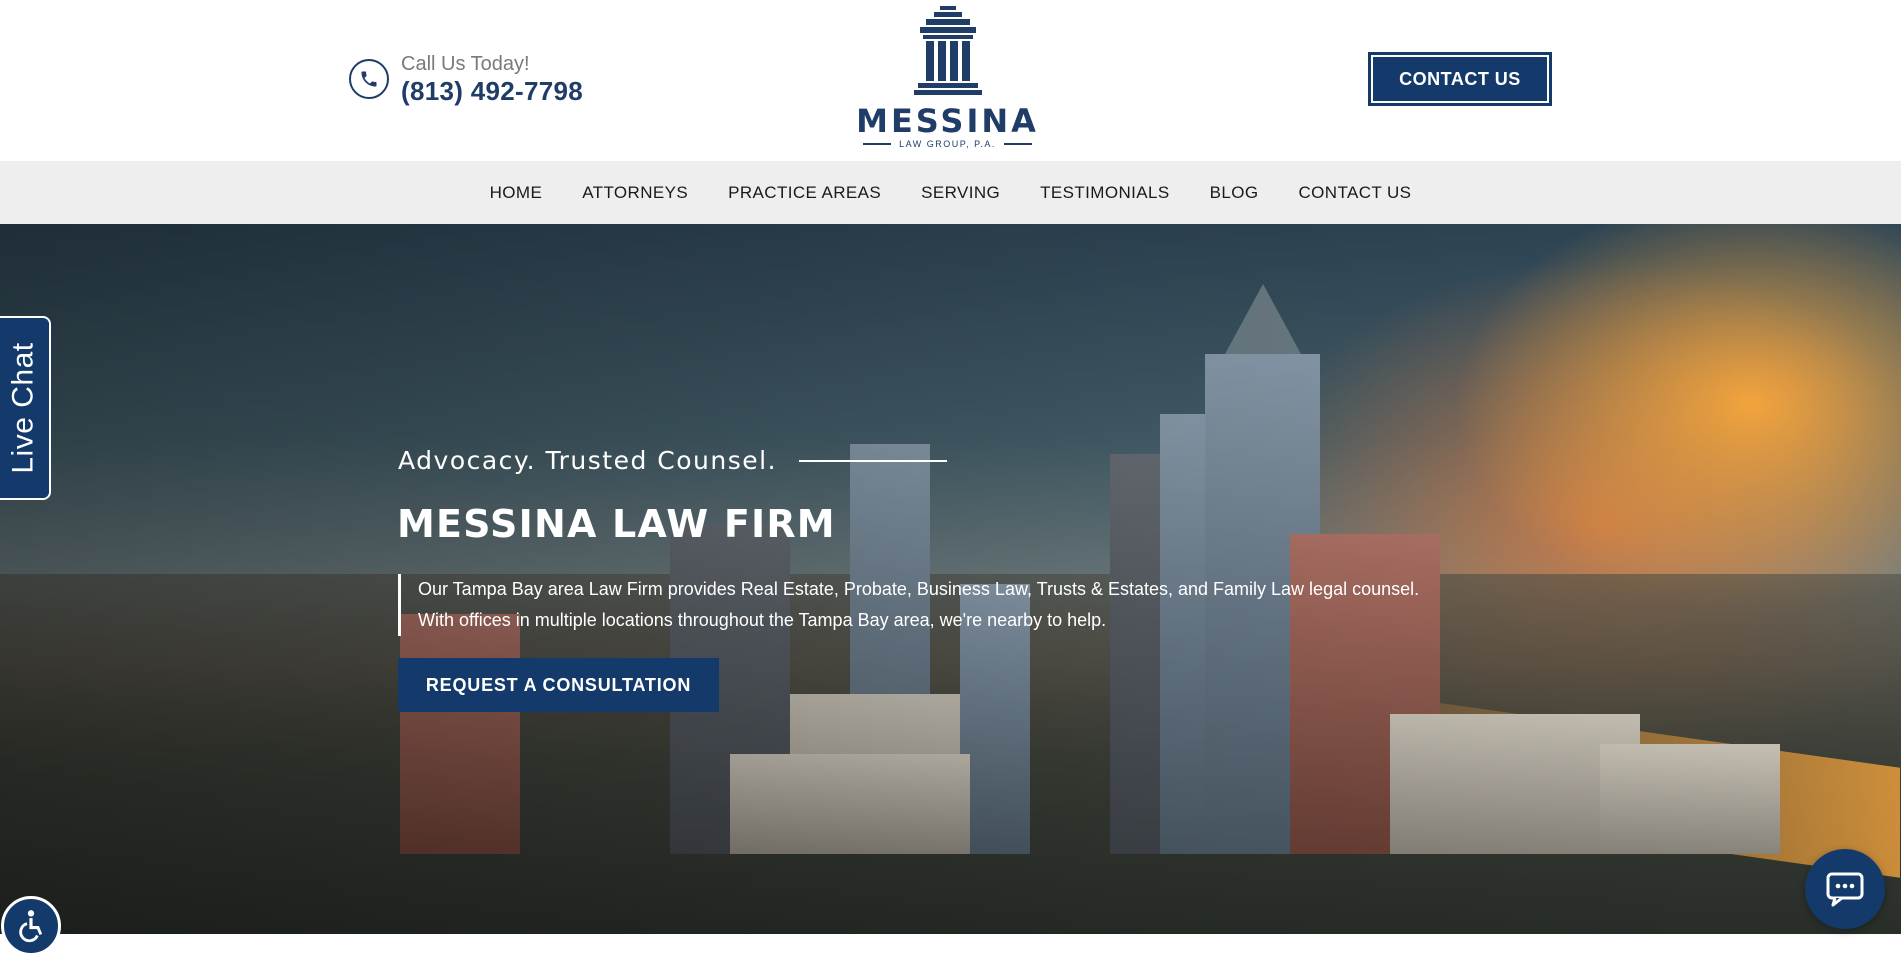  What do you see at coordinates (960, 193) in the screenshot?
I see `nav-item-serving: SERVING` at bounding box center [960, 193].